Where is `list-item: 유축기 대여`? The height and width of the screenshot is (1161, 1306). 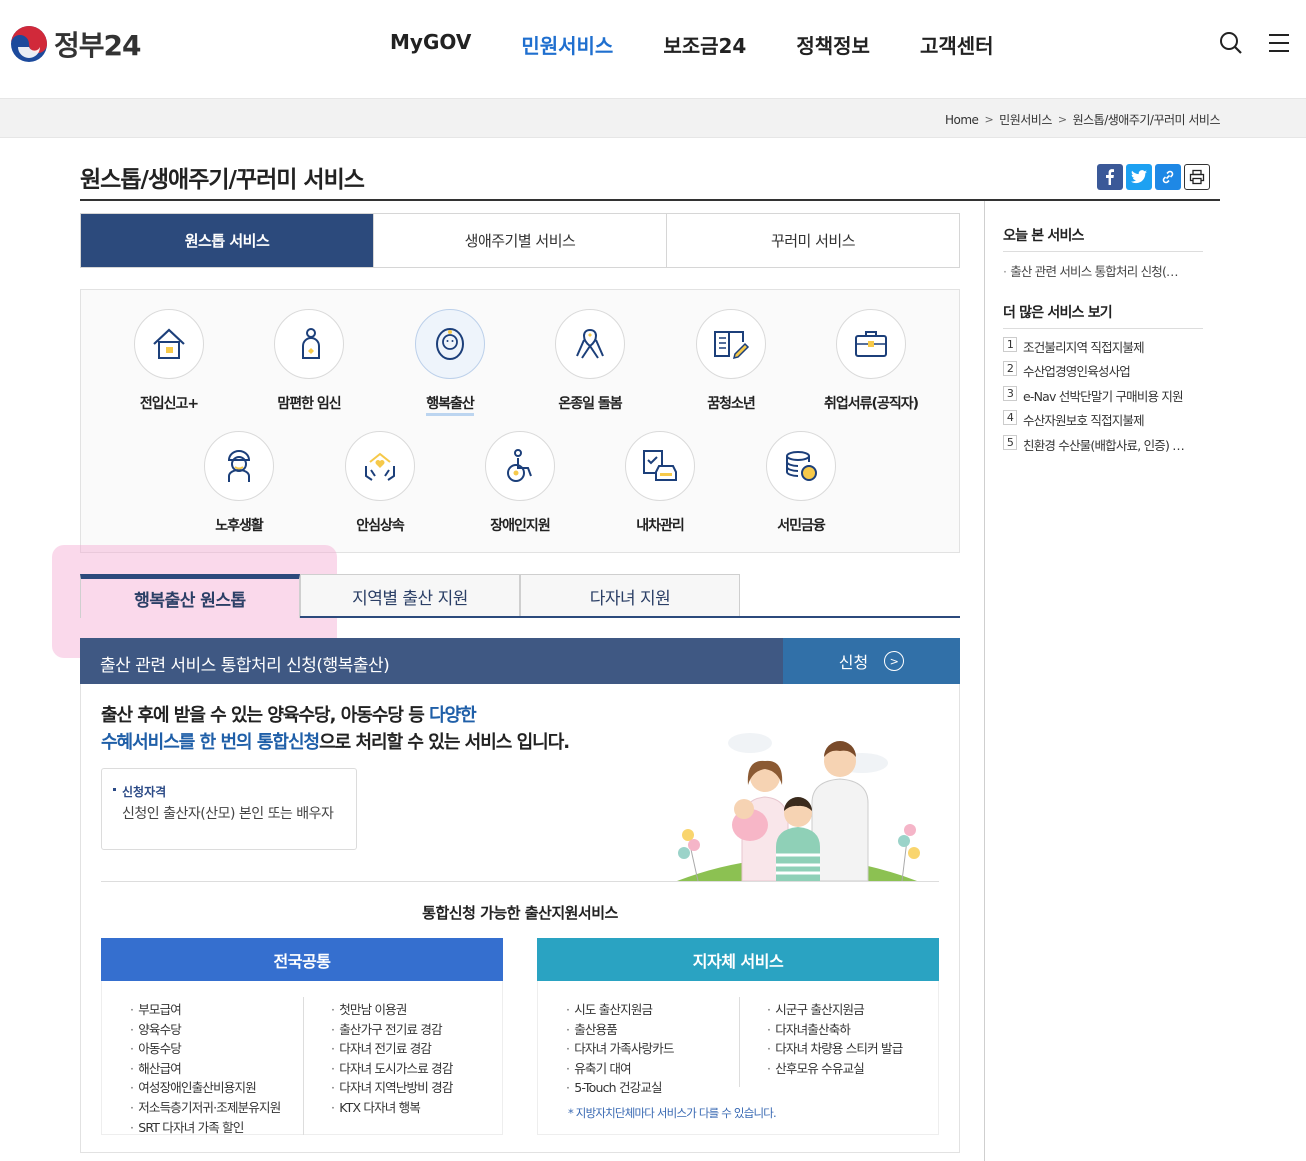
list-item: 유축기 대여 is located at coordinates (620, 1068).